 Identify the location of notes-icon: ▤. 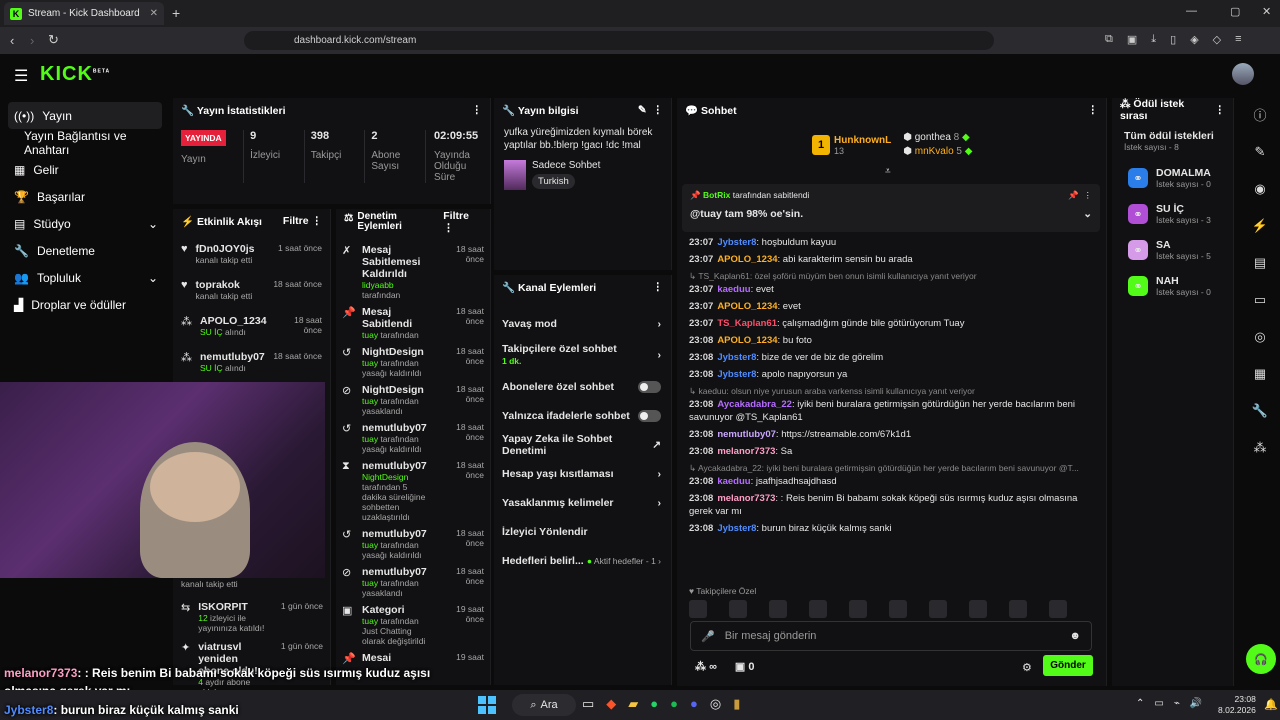
(1260, 262).